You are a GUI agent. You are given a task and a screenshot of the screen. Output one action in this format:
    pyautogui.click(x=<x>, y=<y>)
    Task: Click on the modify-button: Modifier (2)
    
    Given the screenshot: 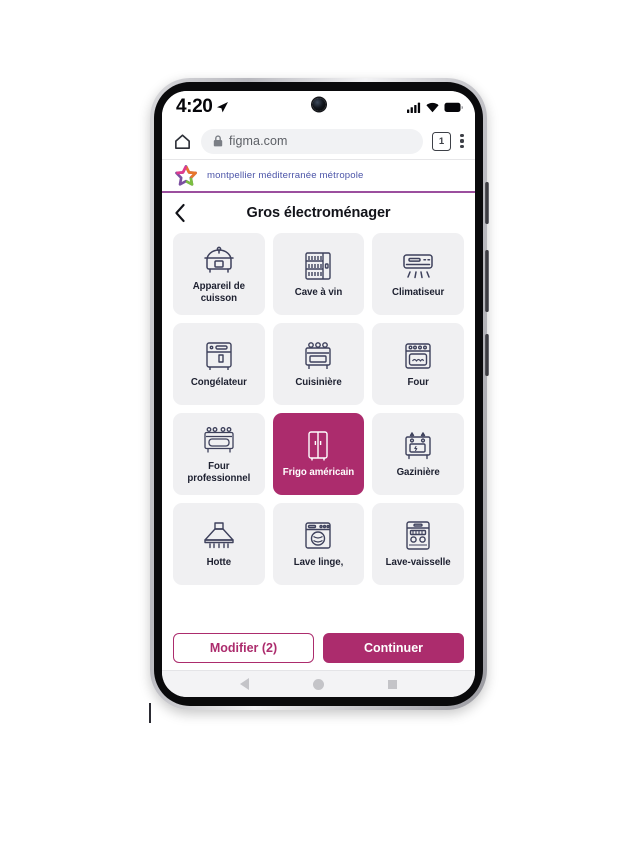 What is the action you would take?
    pyautogui.click(x=243, y=648)
    